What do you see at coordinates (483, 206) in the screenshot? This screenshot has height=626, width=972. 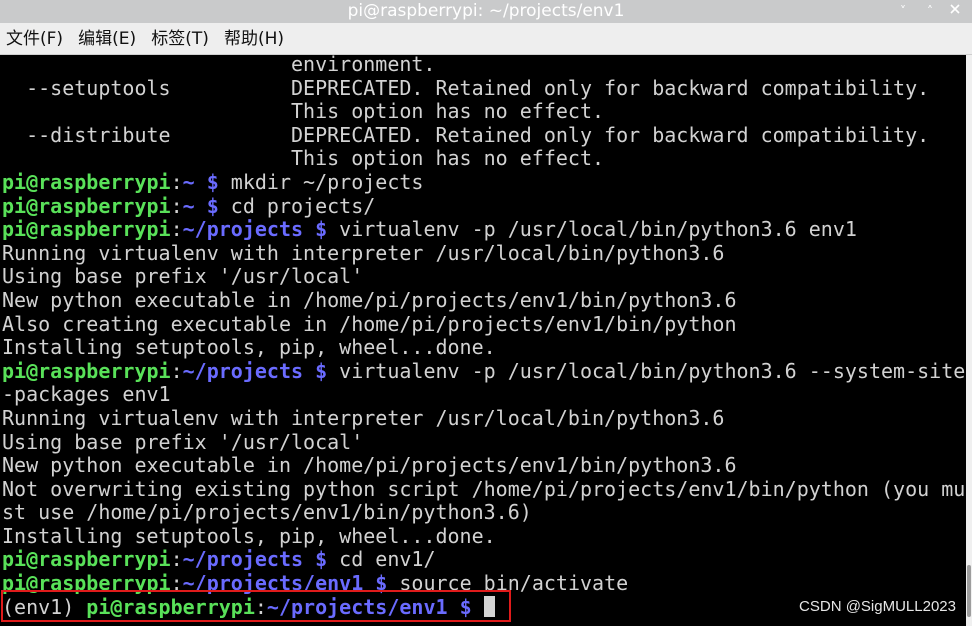 I see `terminal-line: pi@raspberrypi:~ $ cd projects/` at bounding box center [483, 206].